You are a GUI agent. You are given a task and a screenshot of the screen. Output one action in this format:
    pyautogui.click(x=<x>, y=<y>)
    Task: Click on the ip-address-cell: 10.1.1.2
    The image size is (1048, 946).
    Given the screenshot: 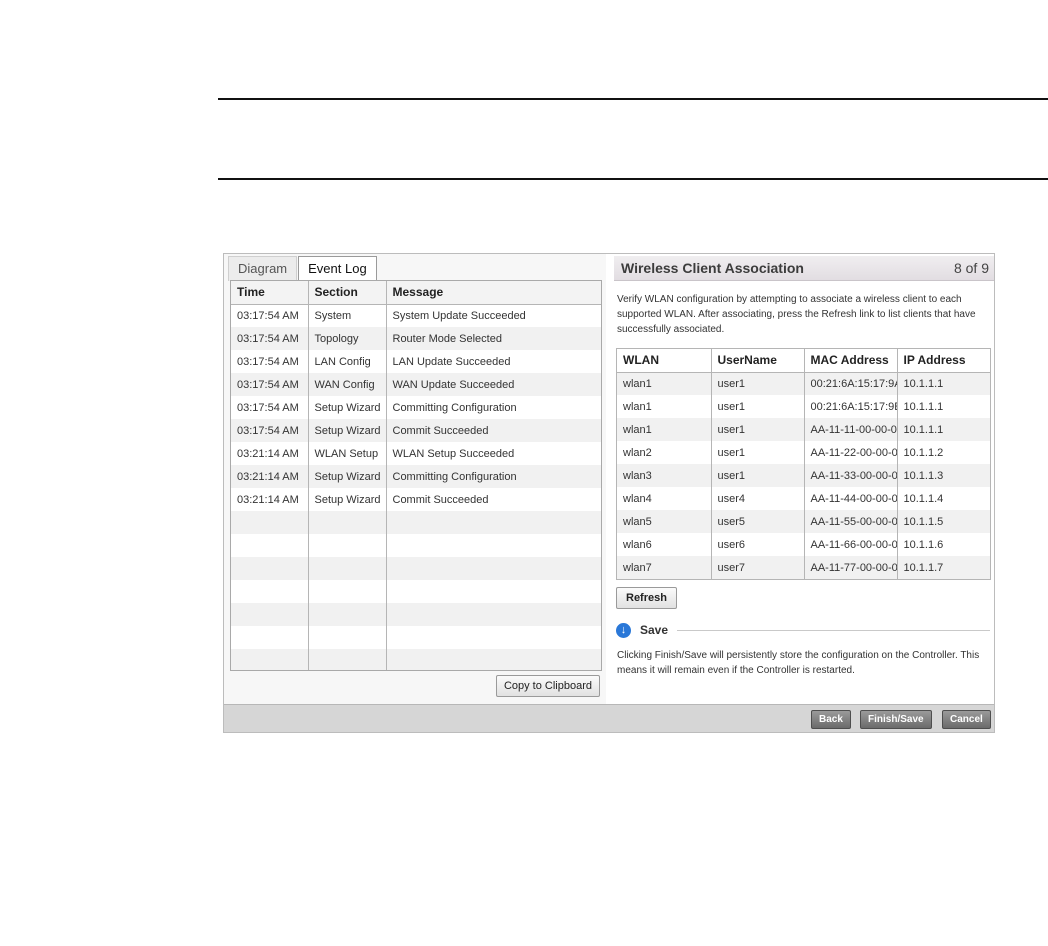 What is the action you would take?
    pyautogui.click(x=943, y=452)
    